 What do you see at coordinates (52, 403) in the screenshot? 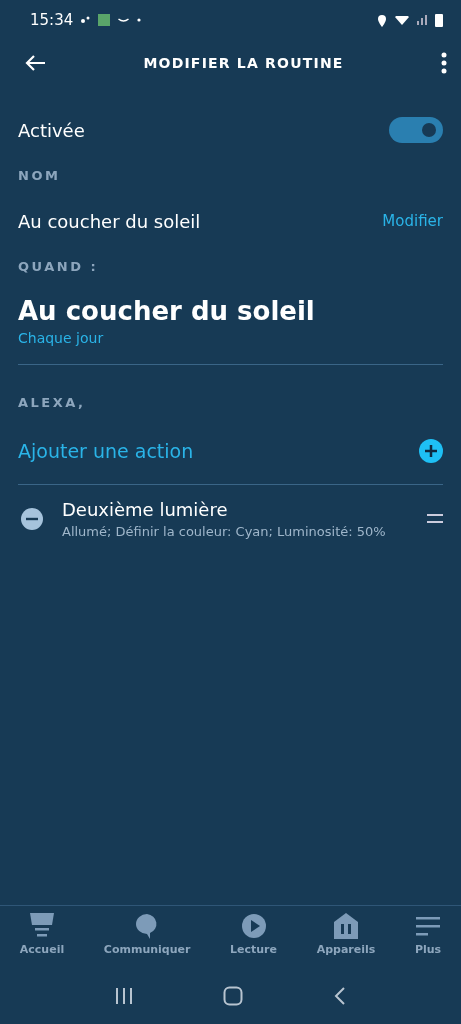
I see `section-heading: ALEXA,` at bounding box center [52, 403].